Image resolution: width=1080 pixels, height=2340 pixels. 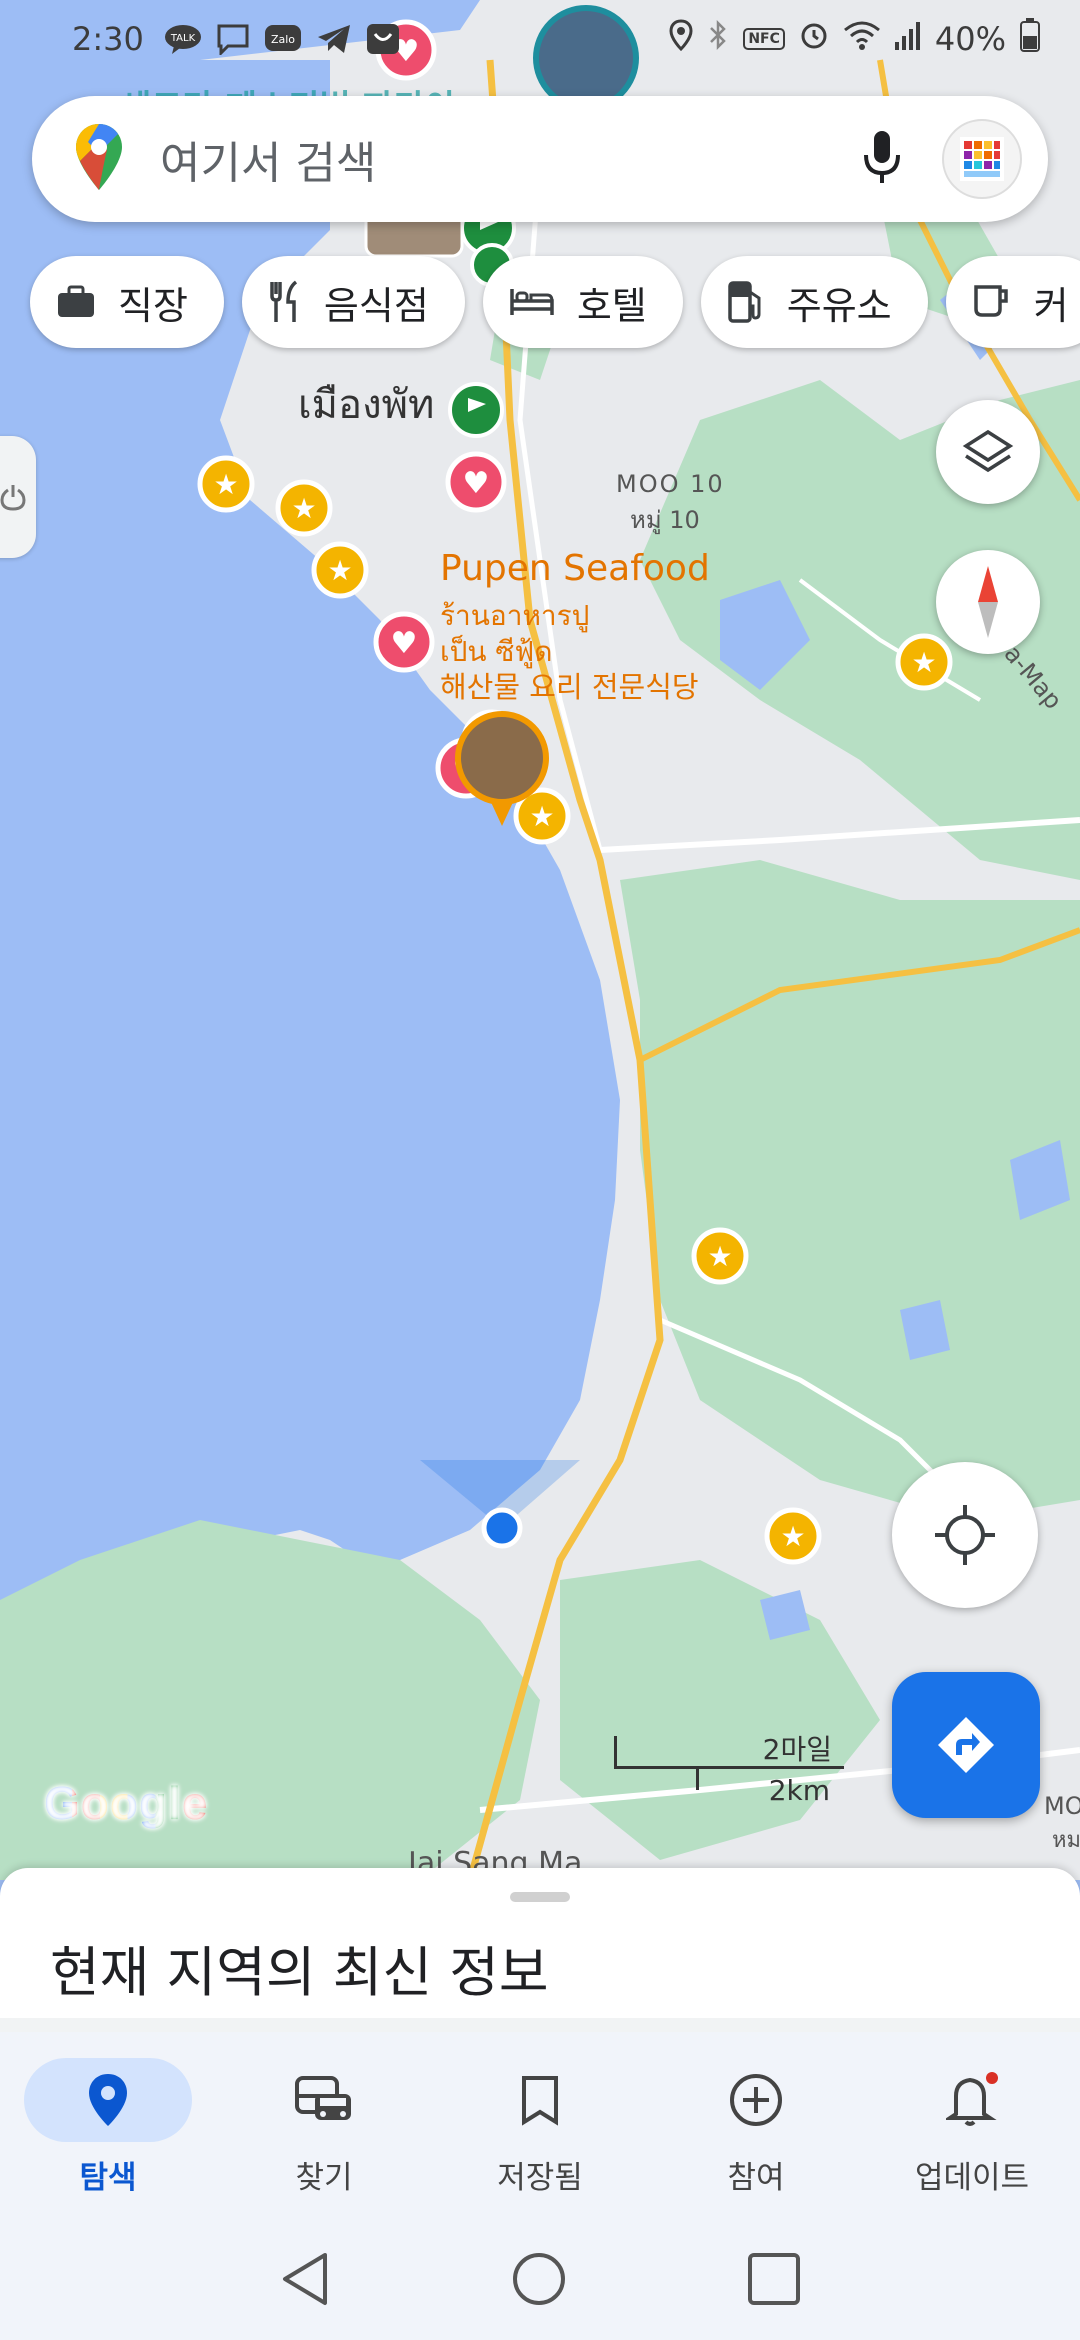 I want to click on bottom-navigation: 탐색 찾기 저장됨 참여 업데이트, so click(x=540, y=2127).